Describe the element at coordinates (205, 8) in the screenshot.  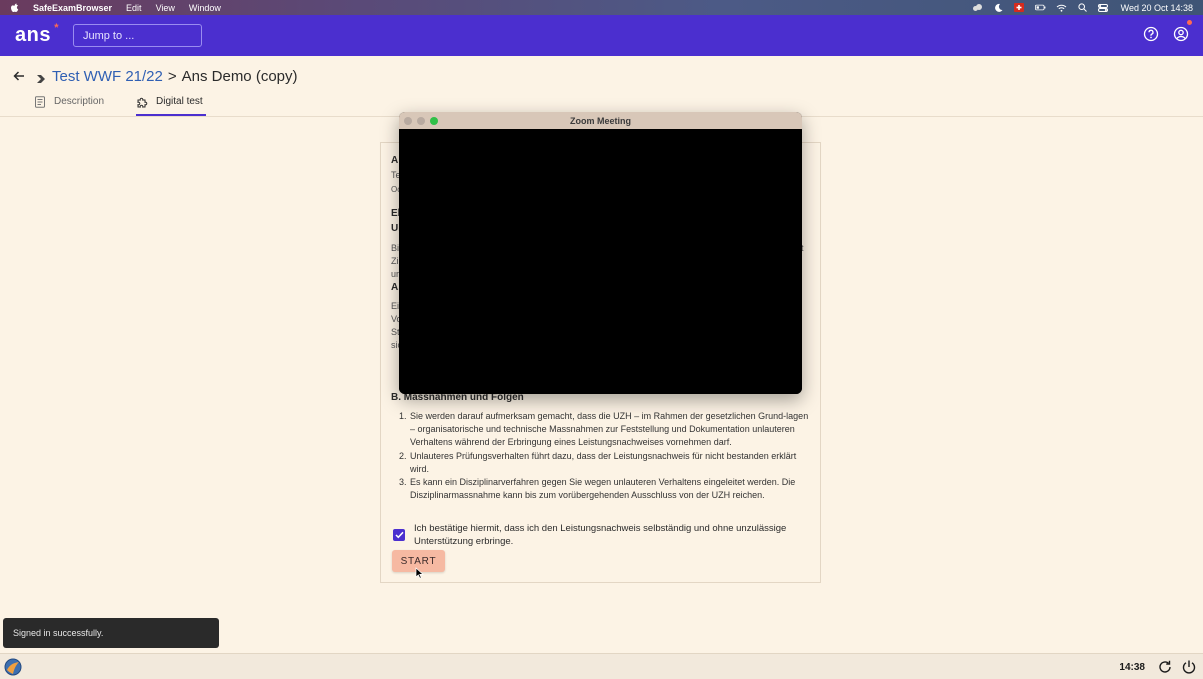
I see `menu-window: Window` at that location.